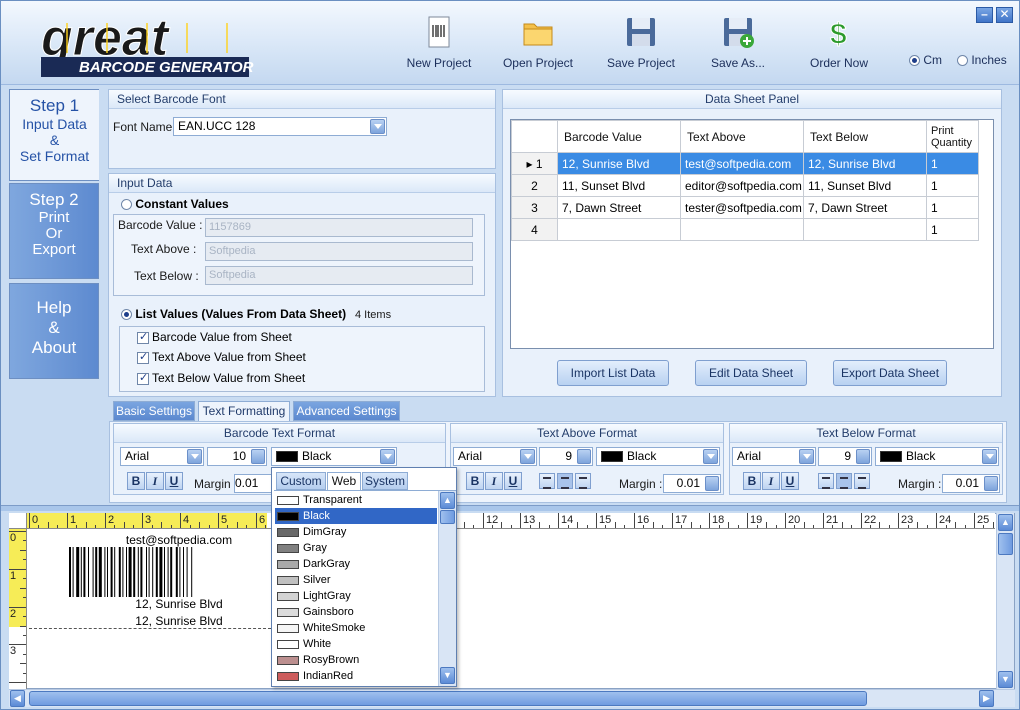  Describe the element at coordinates (952, 136) in the screenshot. I see `col-print-quantity: Print Quantity` at that location.